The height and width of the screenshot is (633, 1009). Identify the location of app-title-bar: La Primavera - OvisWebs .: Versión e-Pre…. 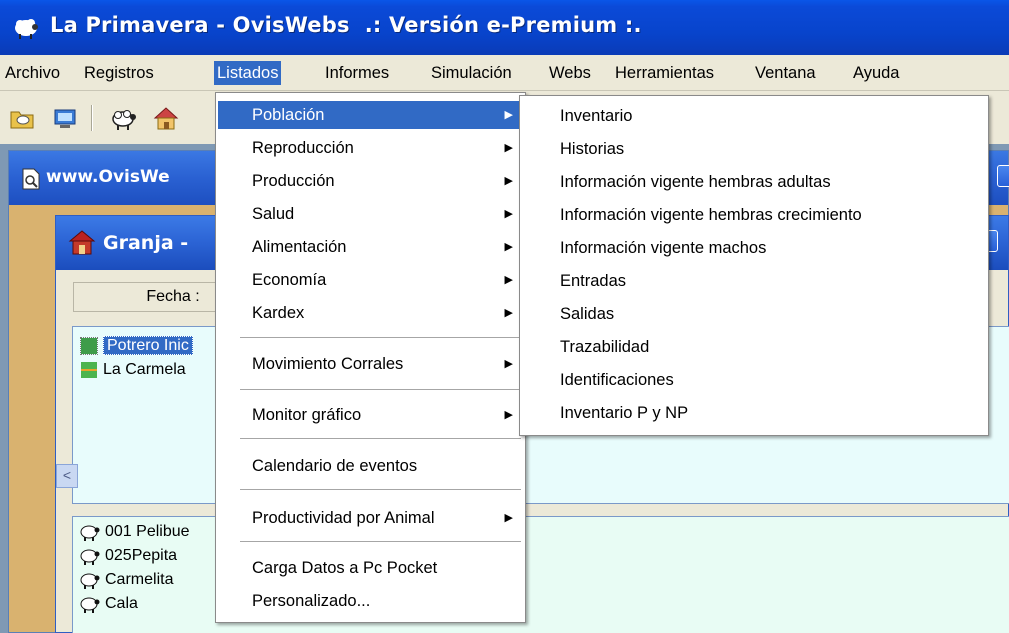
(504, 27).